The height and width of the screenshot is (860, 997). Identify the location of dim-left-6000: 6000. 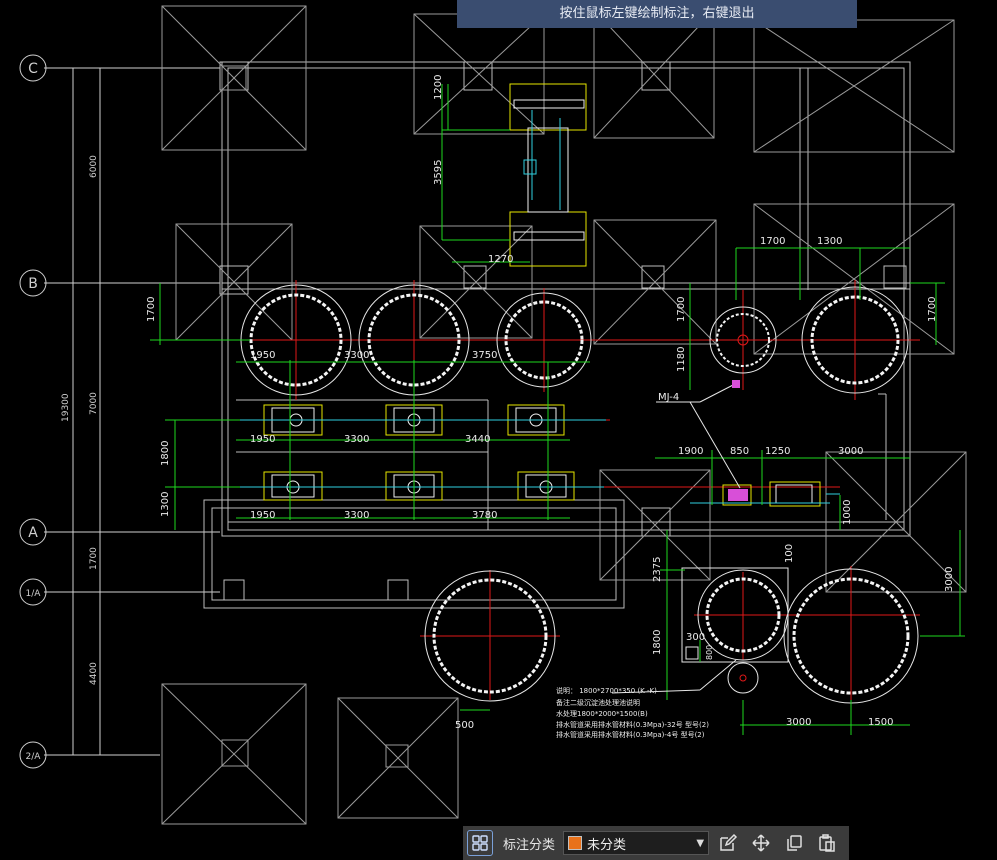
(94, 166).